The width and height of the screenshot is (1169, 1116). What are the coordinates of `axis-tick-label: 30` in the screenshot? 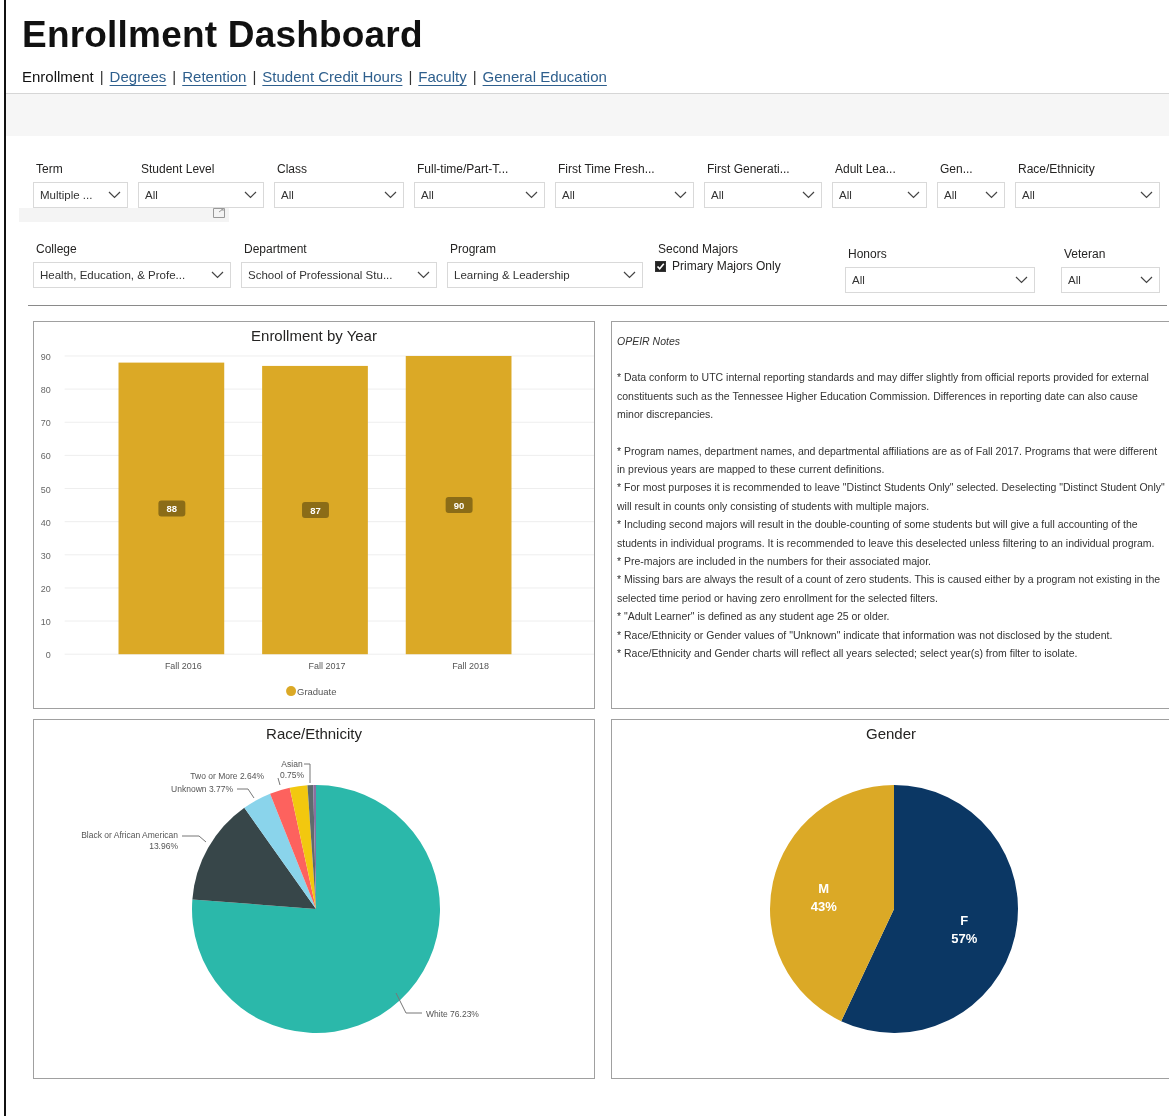 It's located at (45, 555).